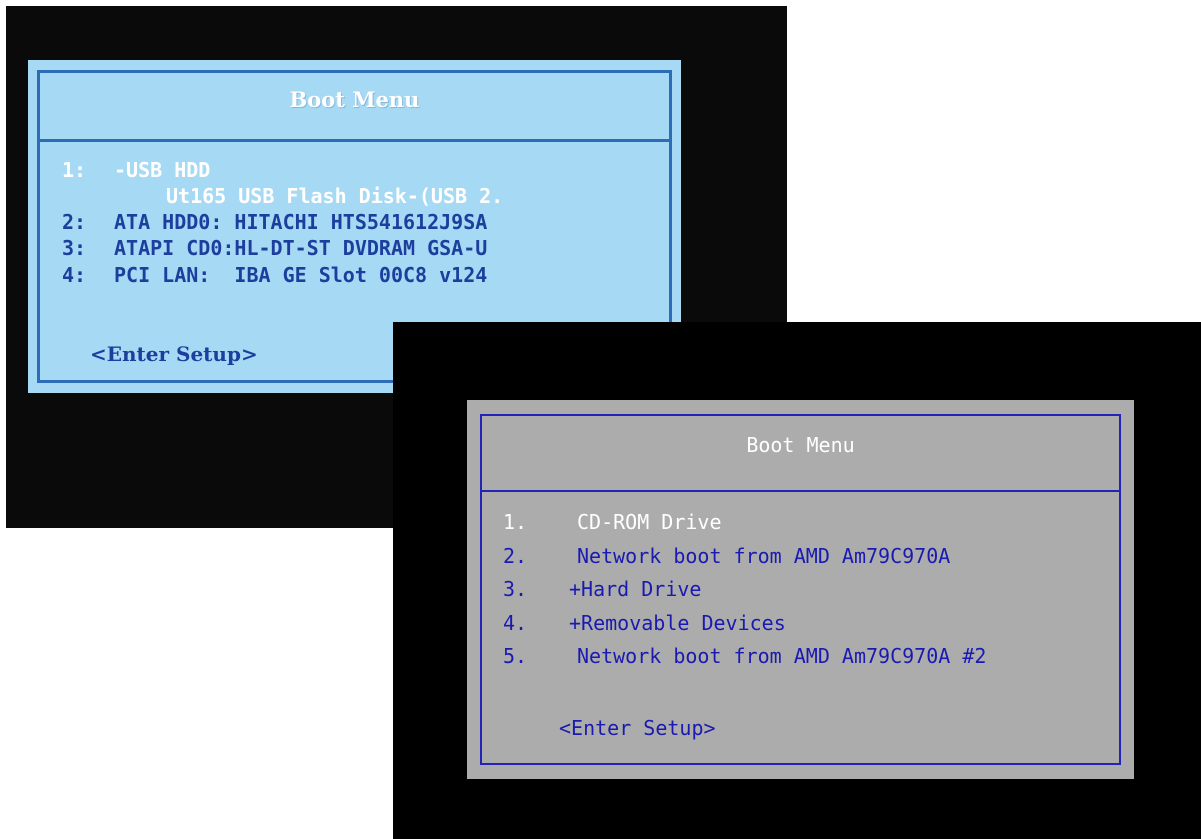 The width and height of the screenshot is (1201, 839). I want to click on boot-item-ata-hdd: ATA HDD0: HITACHI HTS541612J9SA, so click(300, 222).